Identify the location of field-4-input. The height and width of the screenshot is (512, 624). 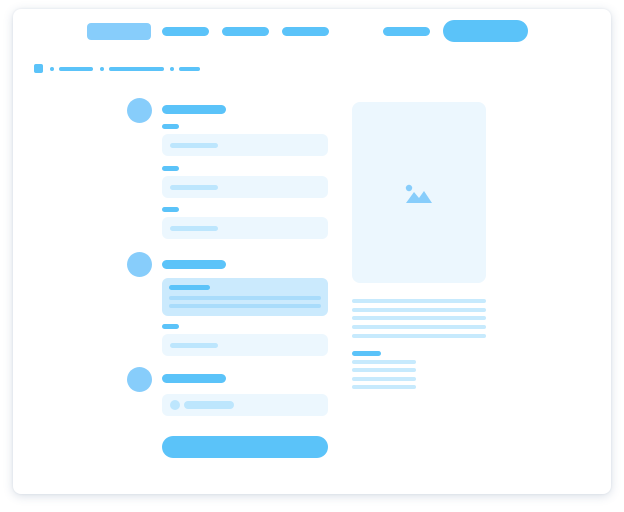
(245, 345).